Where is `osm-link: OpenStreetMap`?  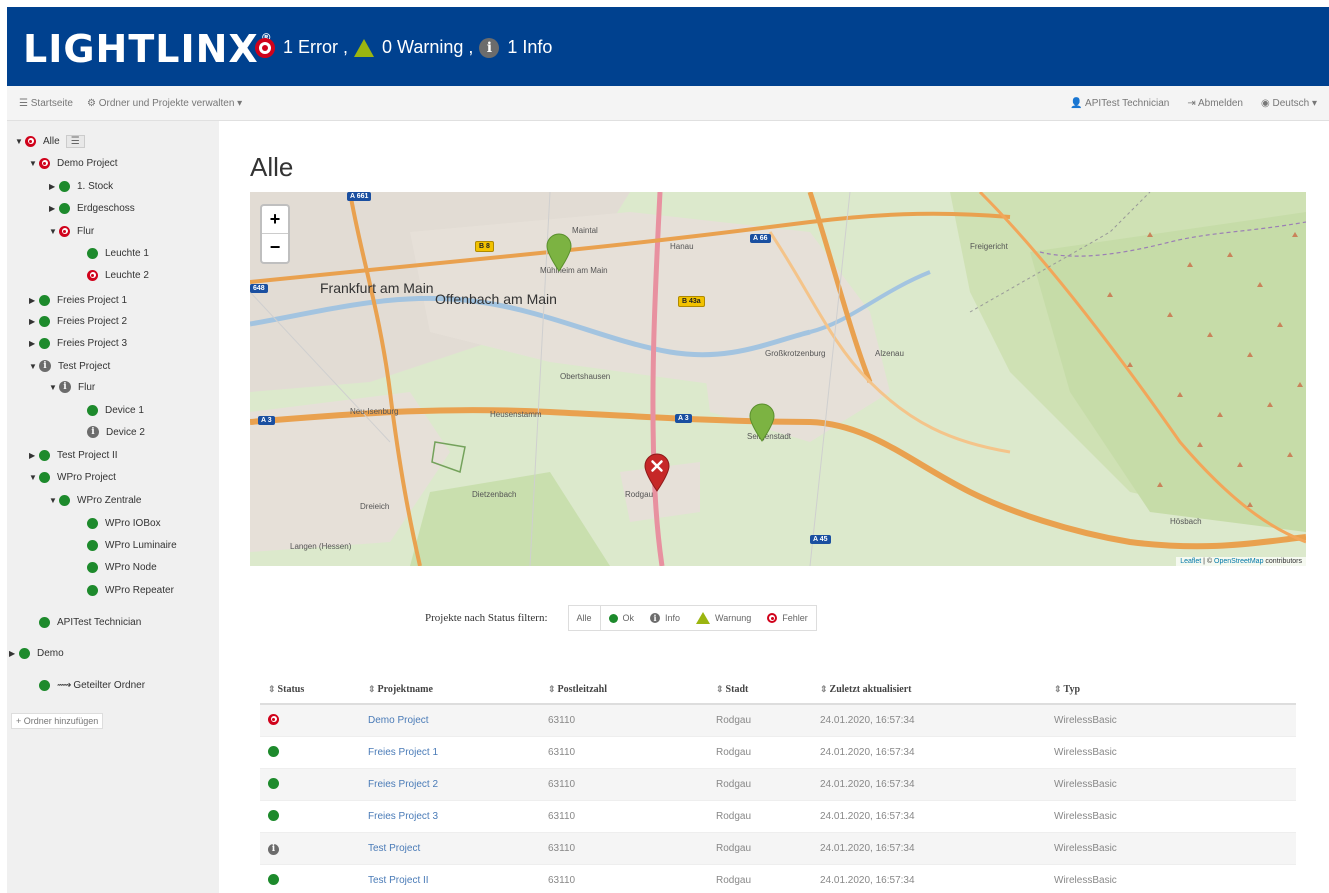 osm-link: OpenStreetMap is located at coordinates (1238, 561).